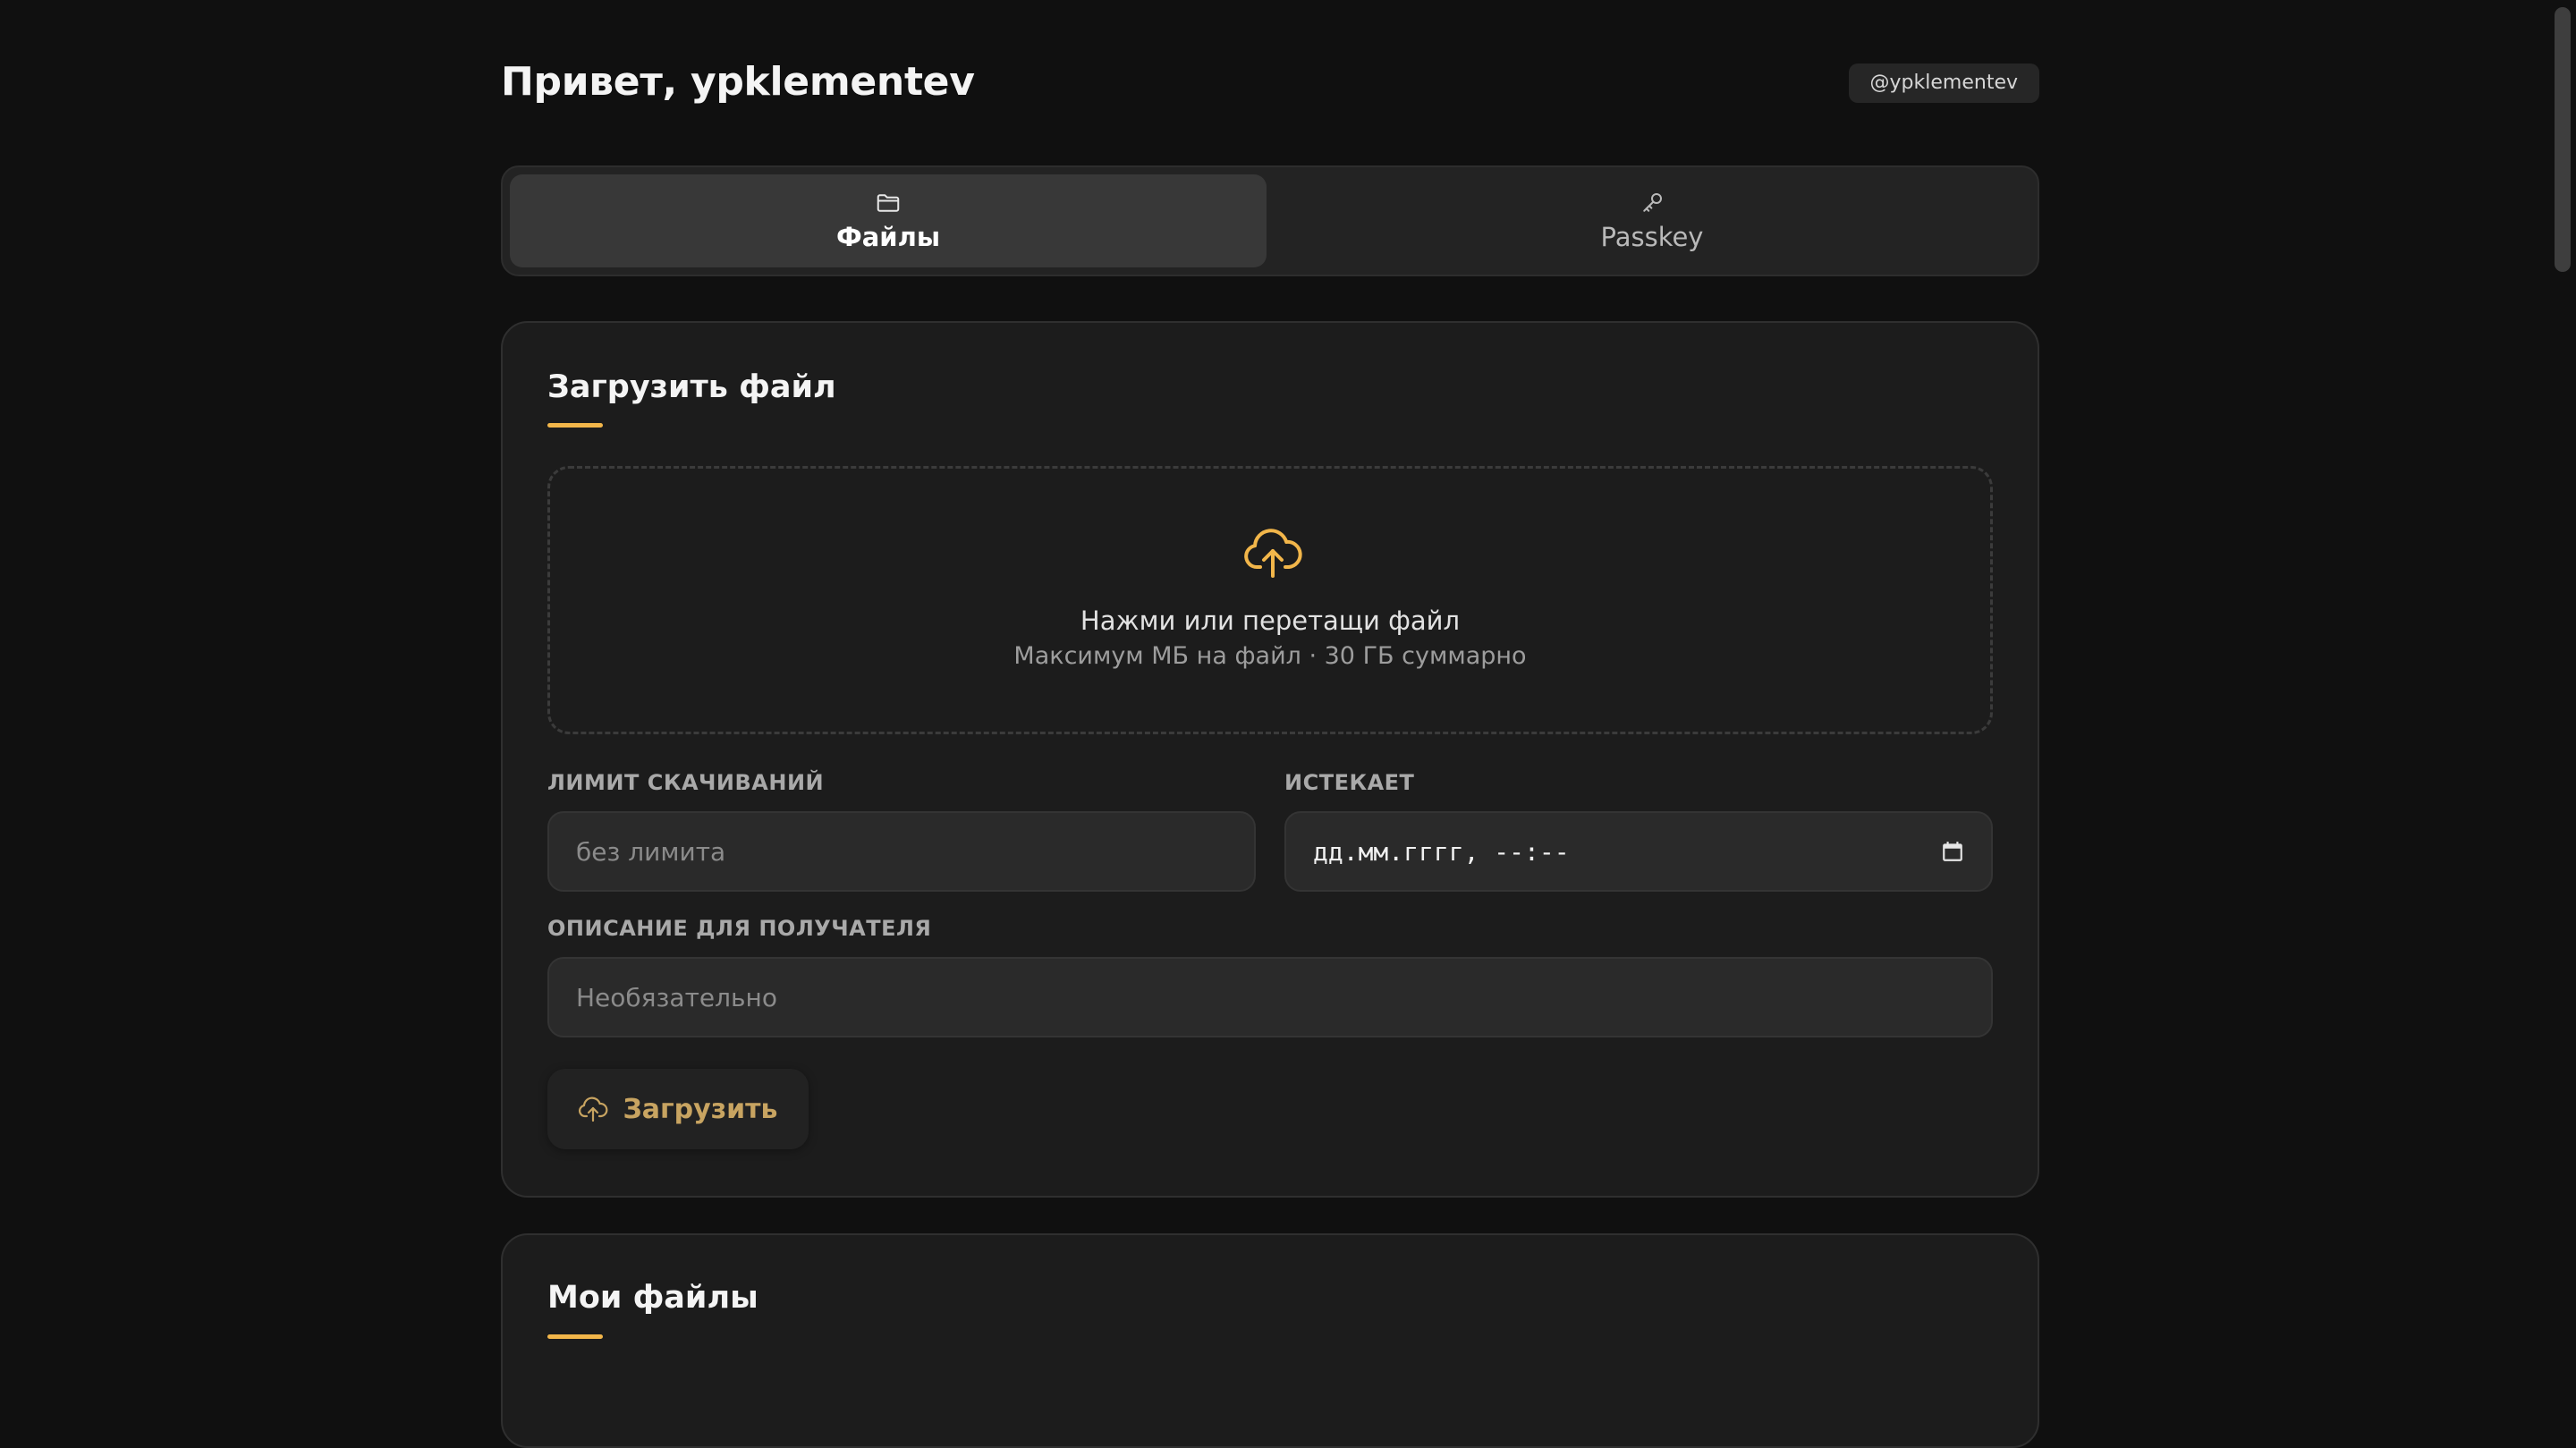 This screenshot has width=2576, height=1448. What do you see at coordinates (1349, 782) in the screenshot?
I see `expires-label: ИСТЕКАЕТ` at bounding box center [1349, 782].